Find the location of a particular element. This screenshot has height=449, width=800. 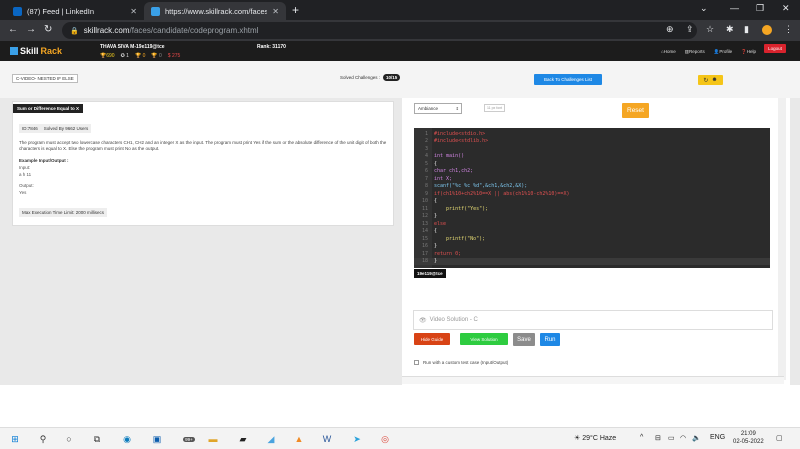

window-close-icon: ✕ is located at coordinates (786, 8).